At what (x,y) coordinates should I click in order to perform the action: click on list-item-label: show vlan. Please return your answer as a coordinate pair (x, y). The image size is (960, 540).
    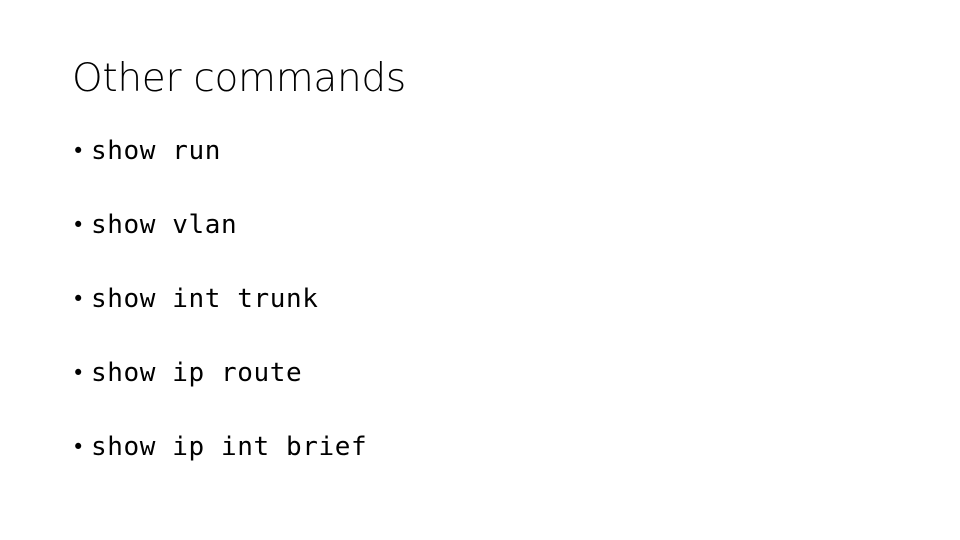
    Looking at the image, I should click on (164, 225).